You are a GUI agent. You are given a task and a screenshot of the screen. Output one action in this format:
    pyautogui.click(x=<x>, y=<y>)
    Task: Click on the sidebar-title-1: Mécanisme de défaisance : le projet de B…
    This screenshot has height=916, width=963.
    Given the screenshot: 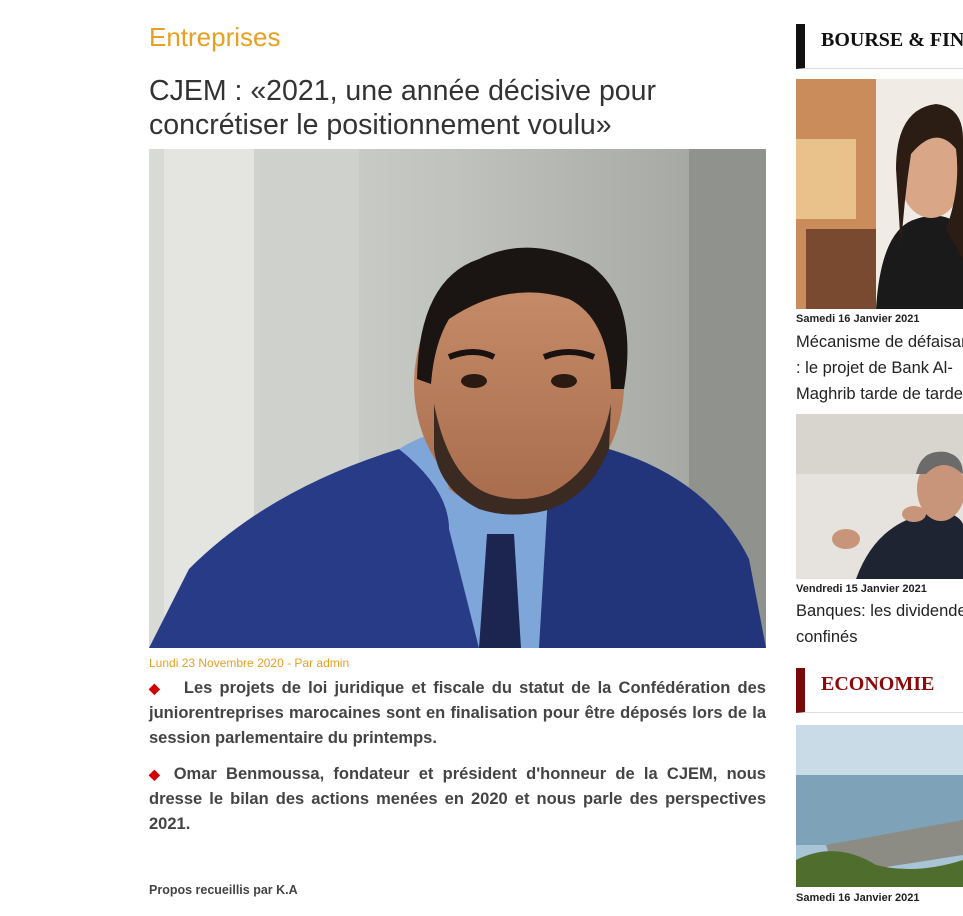 What is the action you would take?
    pyautogui.click(x=879, y=368)
    